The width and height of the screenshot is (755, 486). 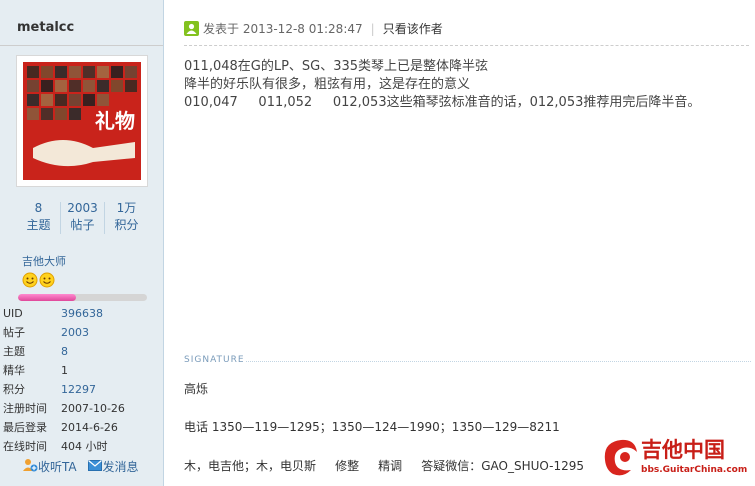 What do you see at coordinates (47, 297) in the screenshot?
I see `rank-progress-fill` at bounding box center [47, 297].